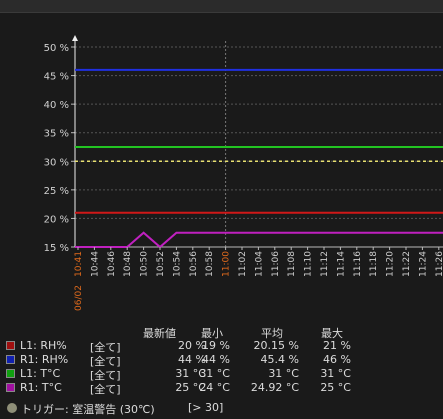  What do you see at coordinates (145, 264) in the screenshot?
I see `x-tick-label: 10:50` at bounding box center [145, 264].